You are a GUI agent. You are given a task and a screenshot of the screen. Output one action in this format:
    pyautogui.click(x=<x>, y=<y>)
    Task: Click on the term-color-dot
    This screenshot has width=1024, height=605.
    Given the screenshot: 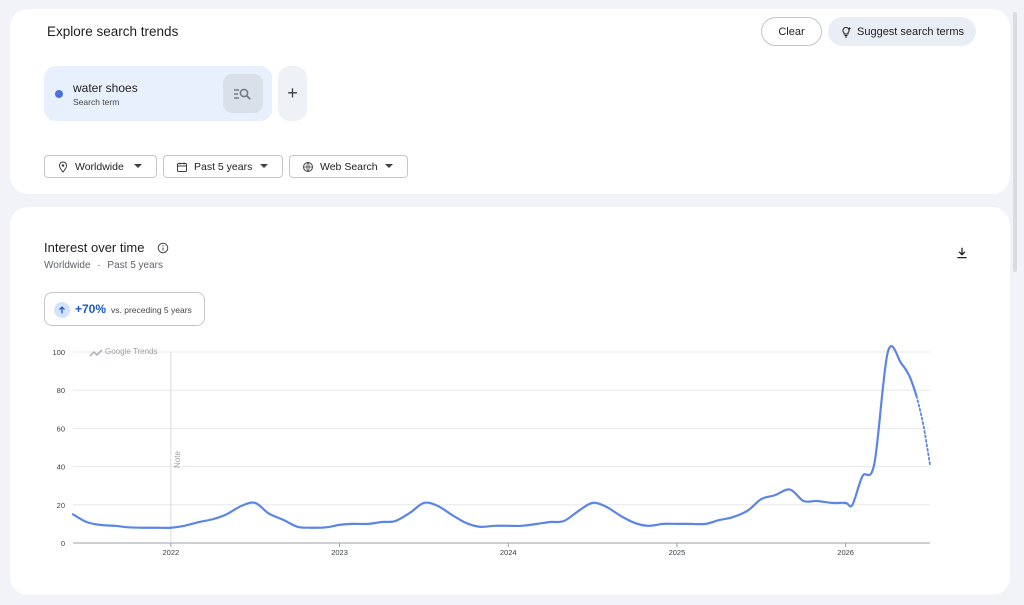 What is the action you would take?
    pyautogui.click(x=59, y=94)
    